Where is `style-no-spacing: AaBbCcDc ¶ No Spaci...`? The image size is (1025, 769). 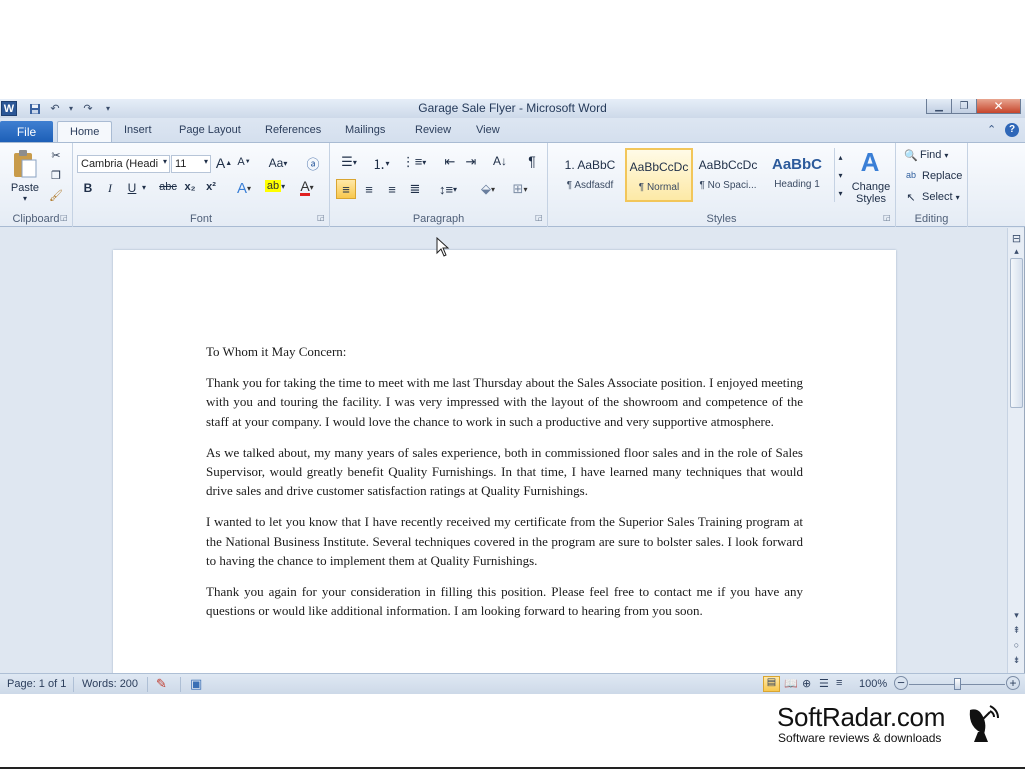
style-no-spacing: AaBbCcDc ¶ No Spaci... is located at coordinates (728, 175).